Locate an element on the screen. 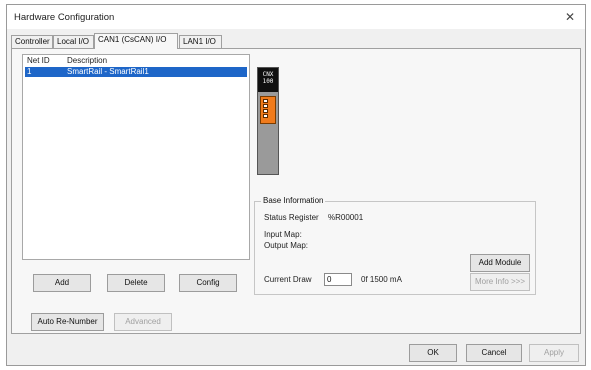 Image resolution: width=591 pixels, height=370 pixels. list-item: 1 SmartRail - SmartRail1 is located at coordinates (136, 72).